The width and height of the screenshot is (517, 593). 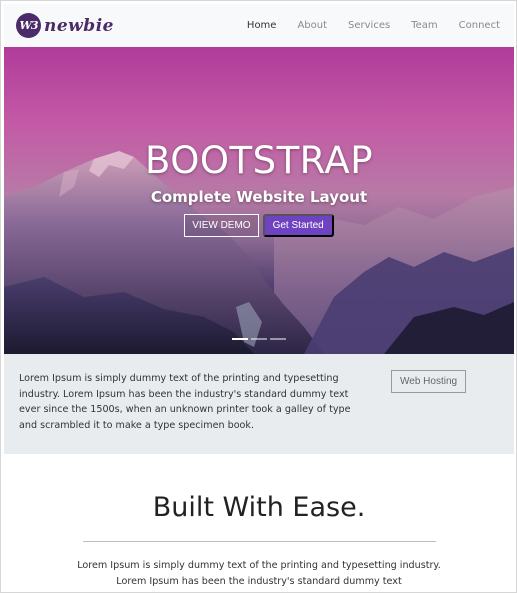 I want to click on hero-title: BOOTSTRAP, so click(x=259, y=160).